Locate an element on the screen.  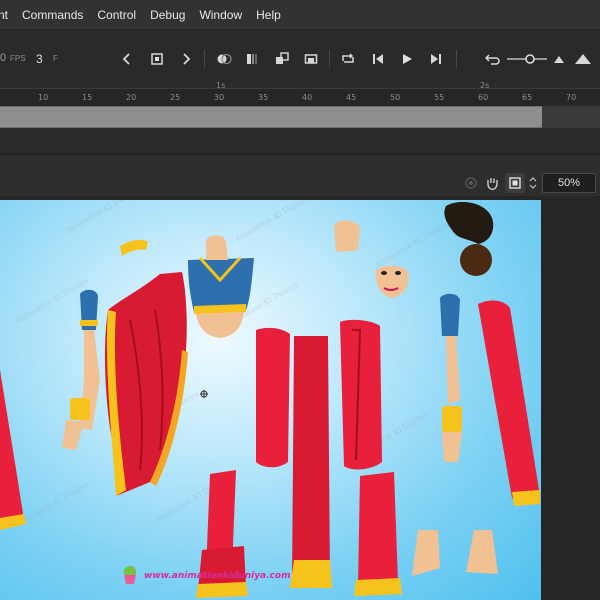
ruler-tick: 40 is located at coordinates (307, 97).